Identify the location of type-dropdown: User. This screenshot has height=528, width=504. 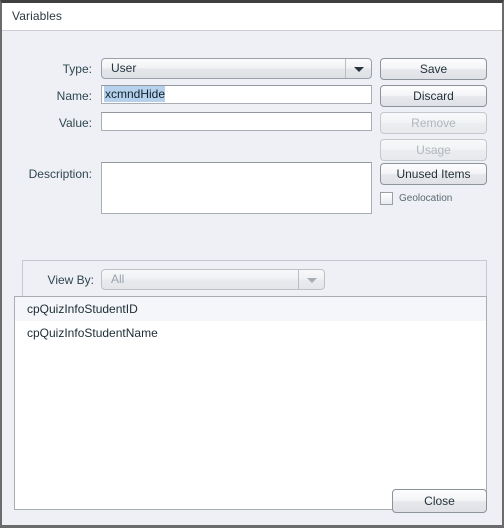
(236, 68).